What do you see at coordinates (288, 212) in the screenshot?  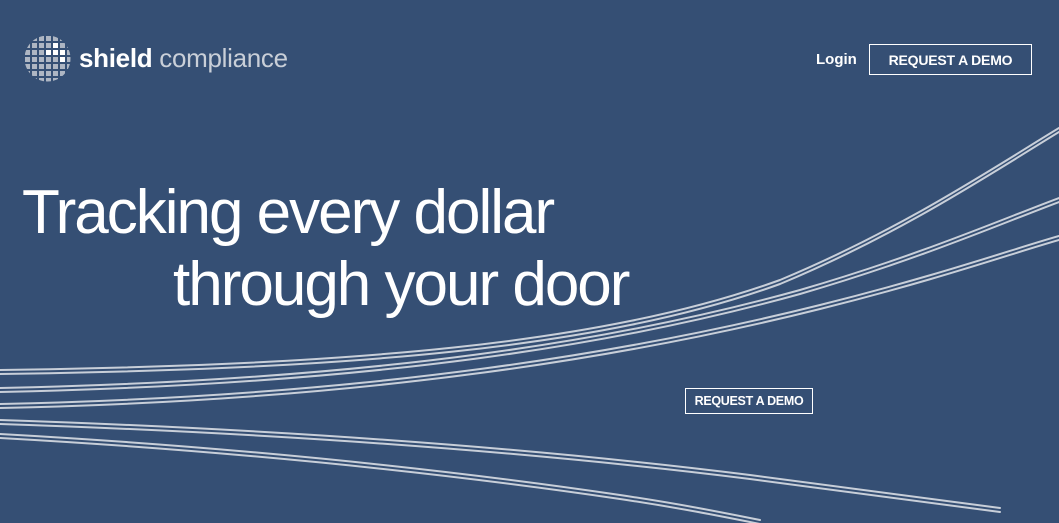 I see `hero-headline-line1: Tracking every dollar` at bounding box center [288, 212].